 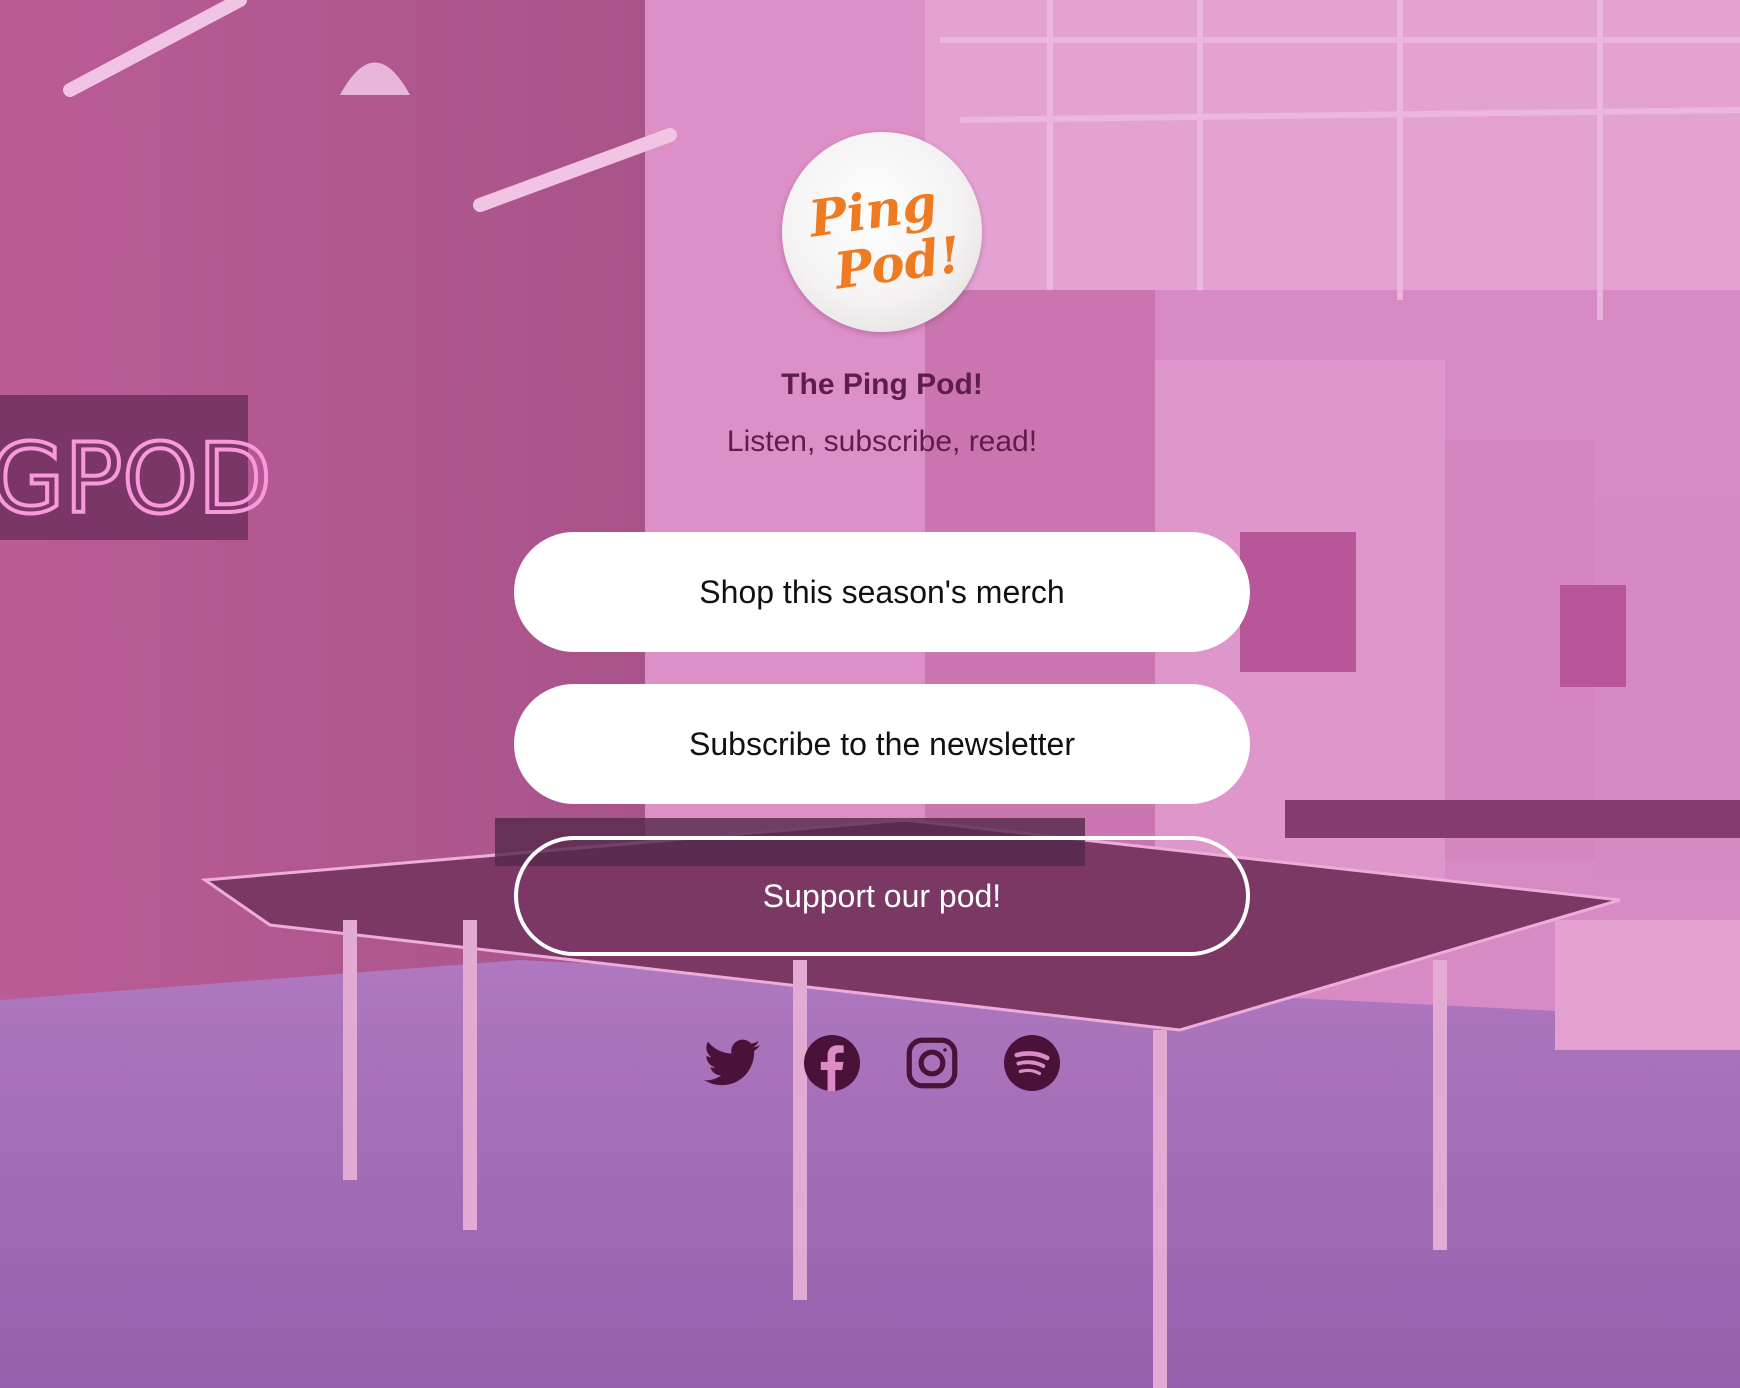 What do you see at coordinates (832, 1063) in the screenshot?
I see `facebook-icon` at bounding box center [832, 1063].